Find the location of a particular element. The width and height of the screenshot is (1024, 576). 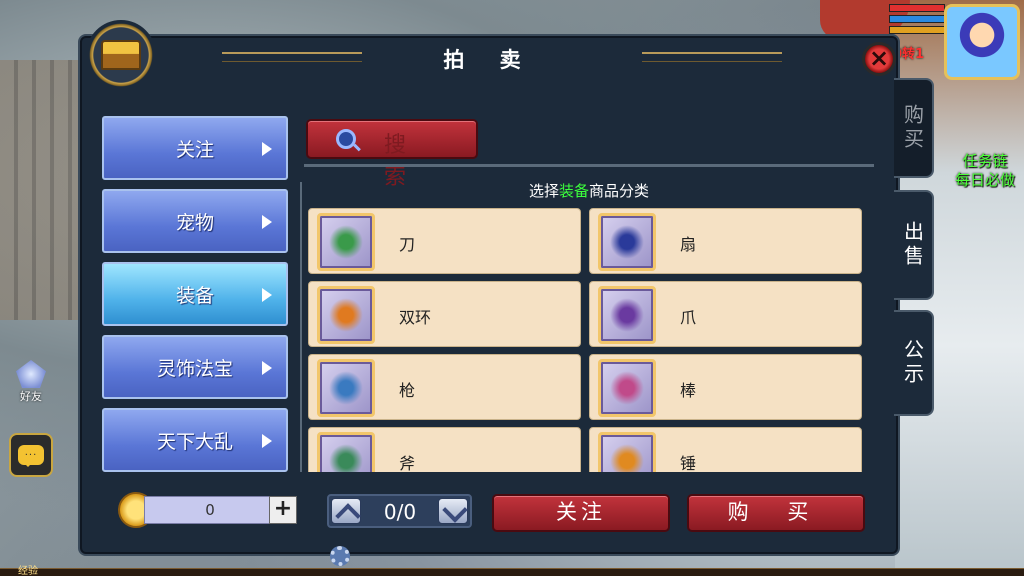

tab-sell: 出售 is located at coordinates (914, 245).